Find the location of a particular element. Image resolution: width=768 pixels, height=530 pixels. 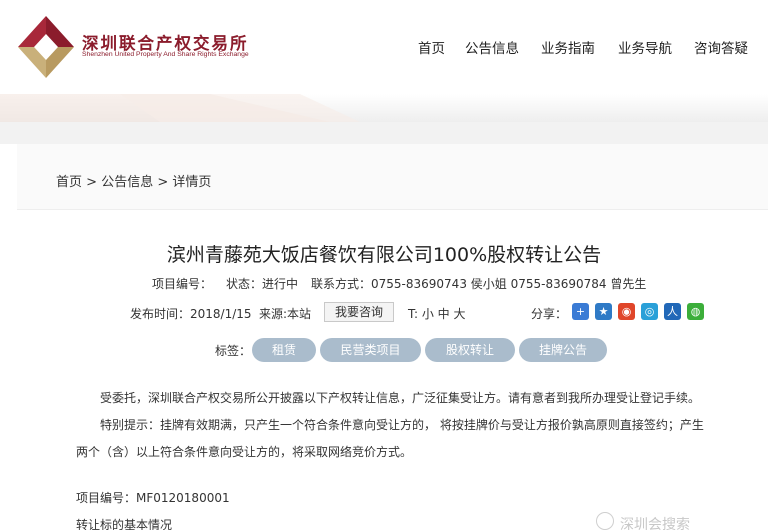

status-text: 状态：进行中 is located at coordinates (262, 284).